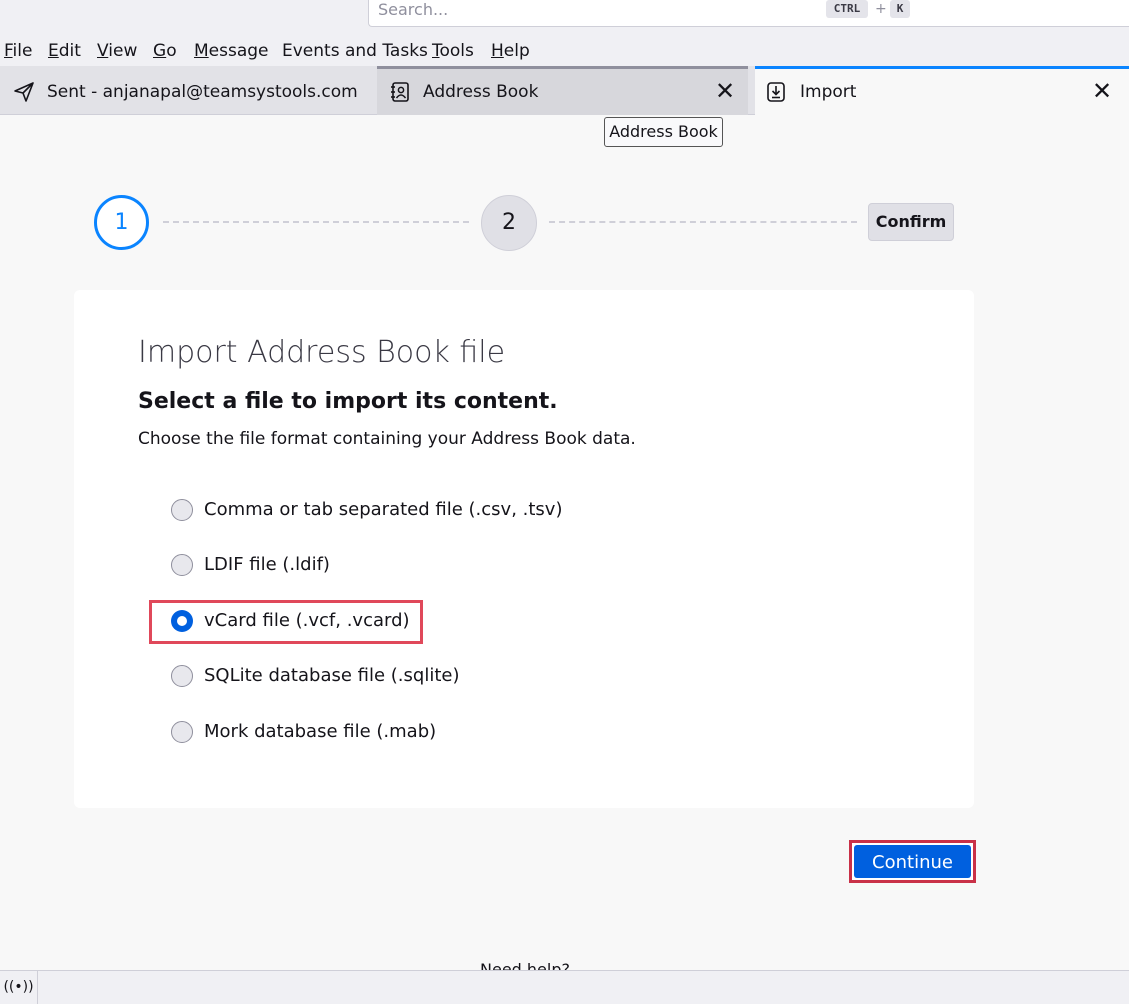 The image size is (1129, 1004). What do you see at coordinates (900, 9) in the screenshot?
I see `shortcut-key-k: K` at bounding box center [900, 9].